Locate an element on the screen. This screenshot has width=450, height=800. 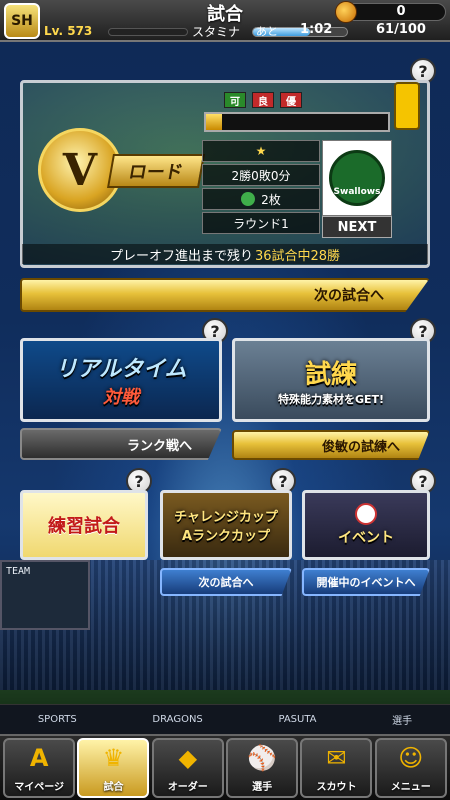
coin-value: 0 is located at coordinates (401, 11).